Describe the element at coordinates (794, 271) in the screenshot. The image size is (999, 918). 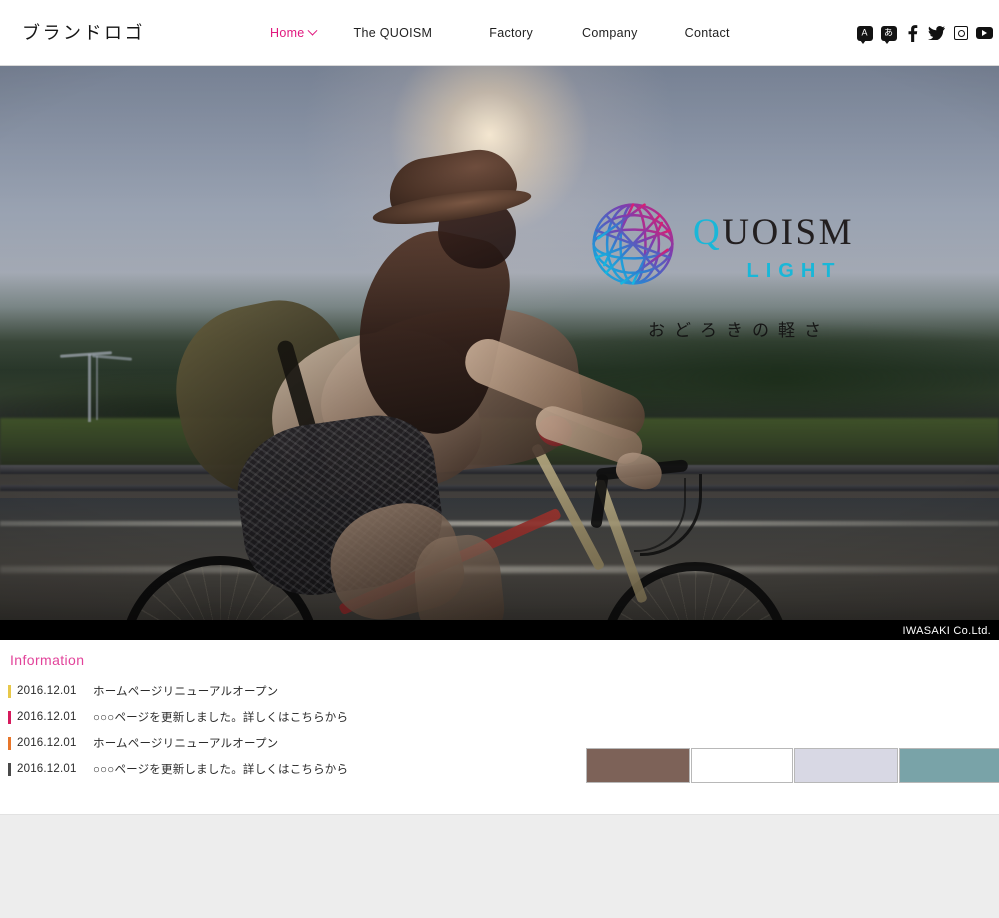
I see `quoism-light-text: LIGHT` at that location.